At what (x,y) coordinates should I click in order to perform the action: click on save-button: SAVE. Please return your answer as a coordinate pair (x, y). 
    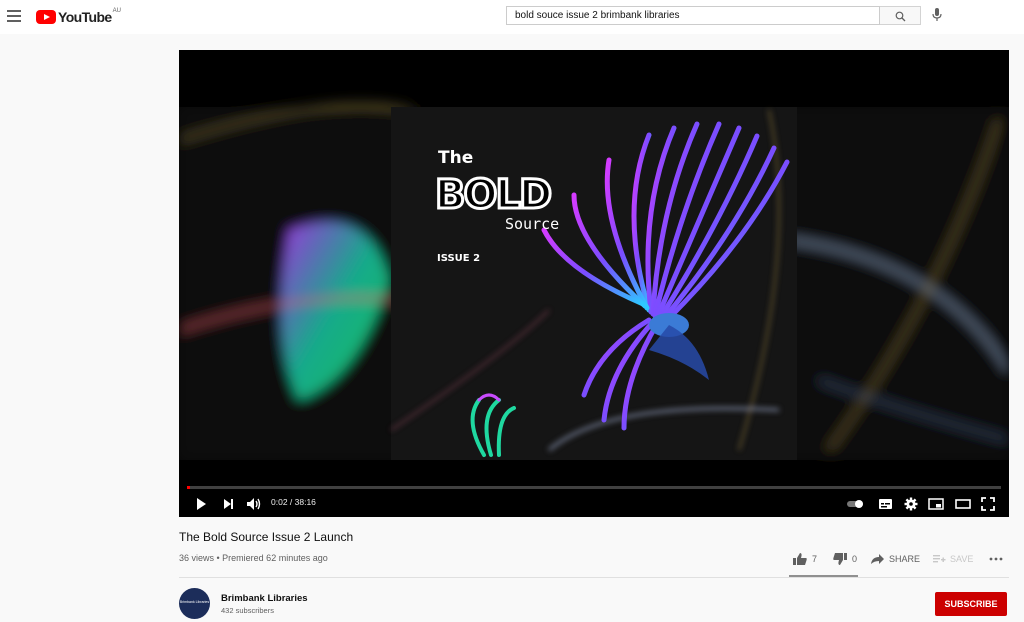
    Looking at the image, I should click on (952, 559).